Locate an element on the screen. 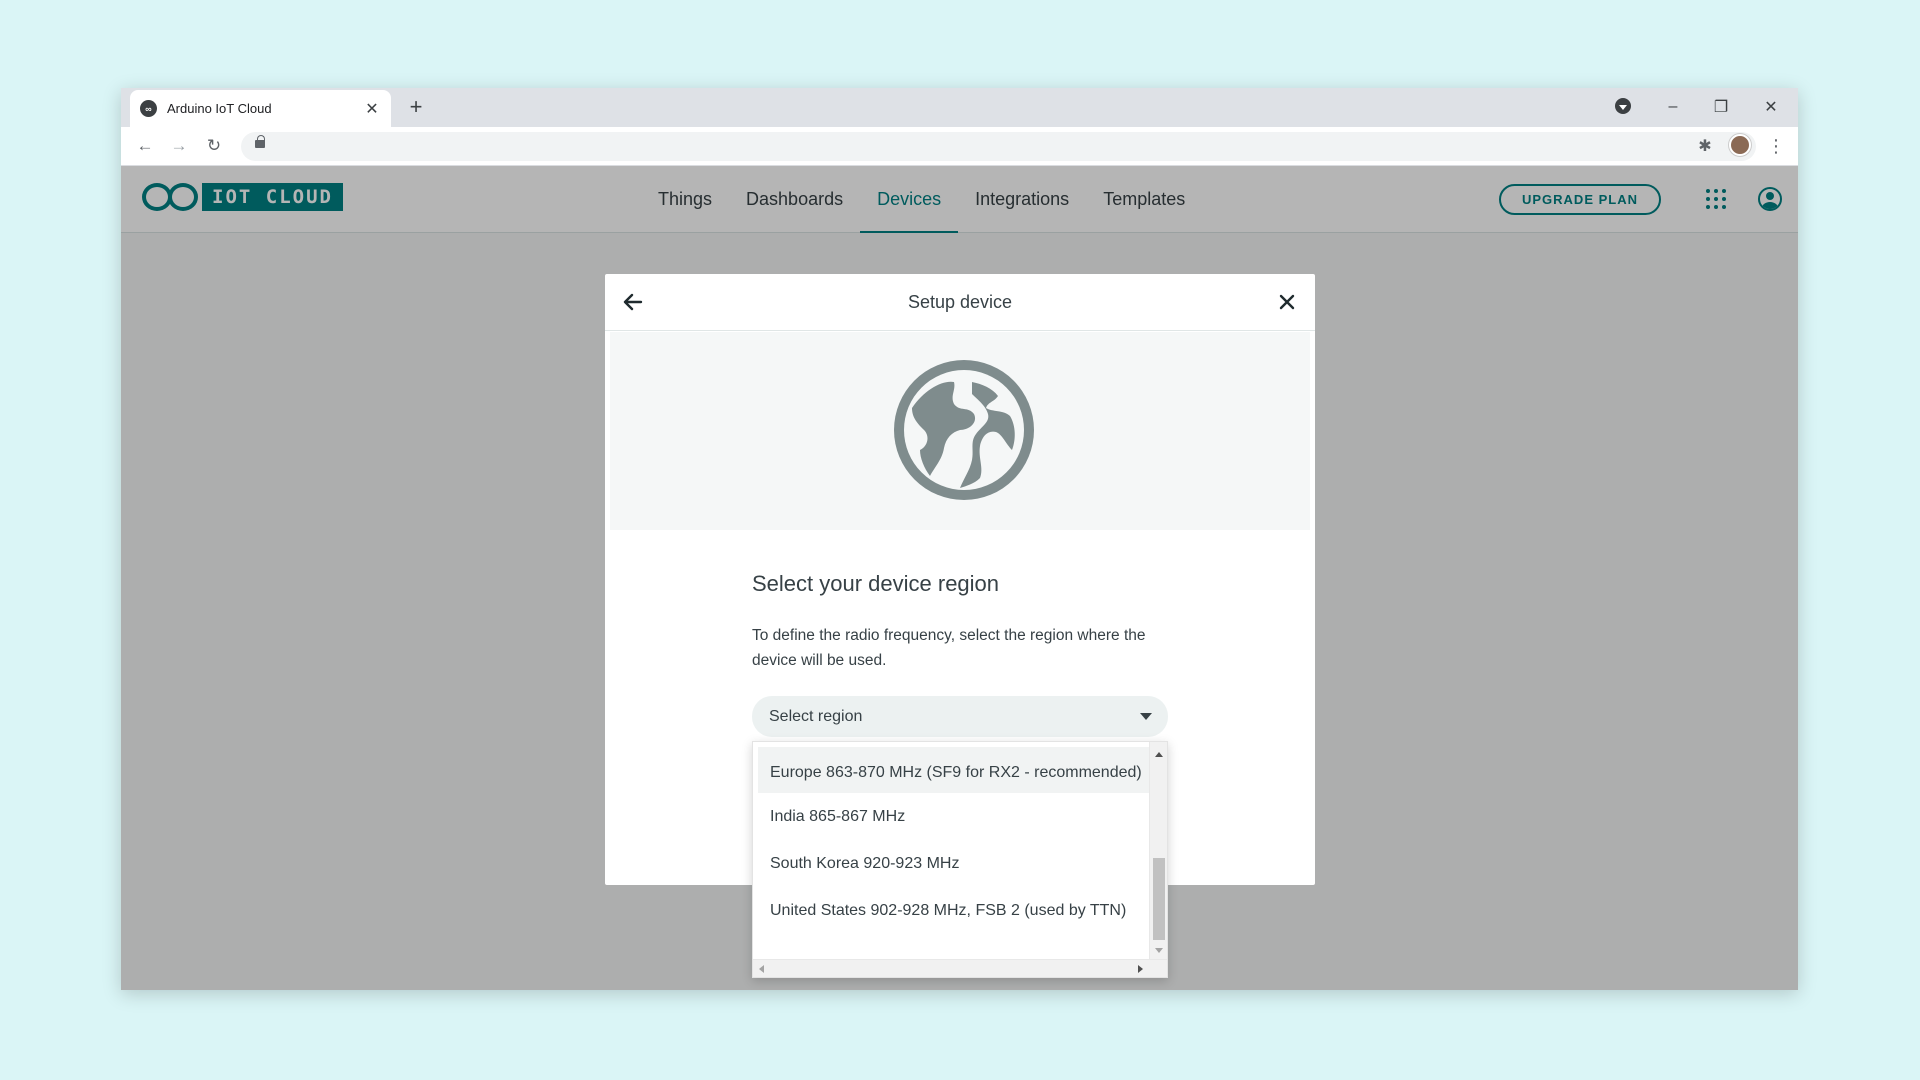 The width and height of the screenshot is (1920, 1080). tab-strip: ∞ Arduino IoT Cloud ✕ + – ❐ ✕ is located at coordinates (959, 107).